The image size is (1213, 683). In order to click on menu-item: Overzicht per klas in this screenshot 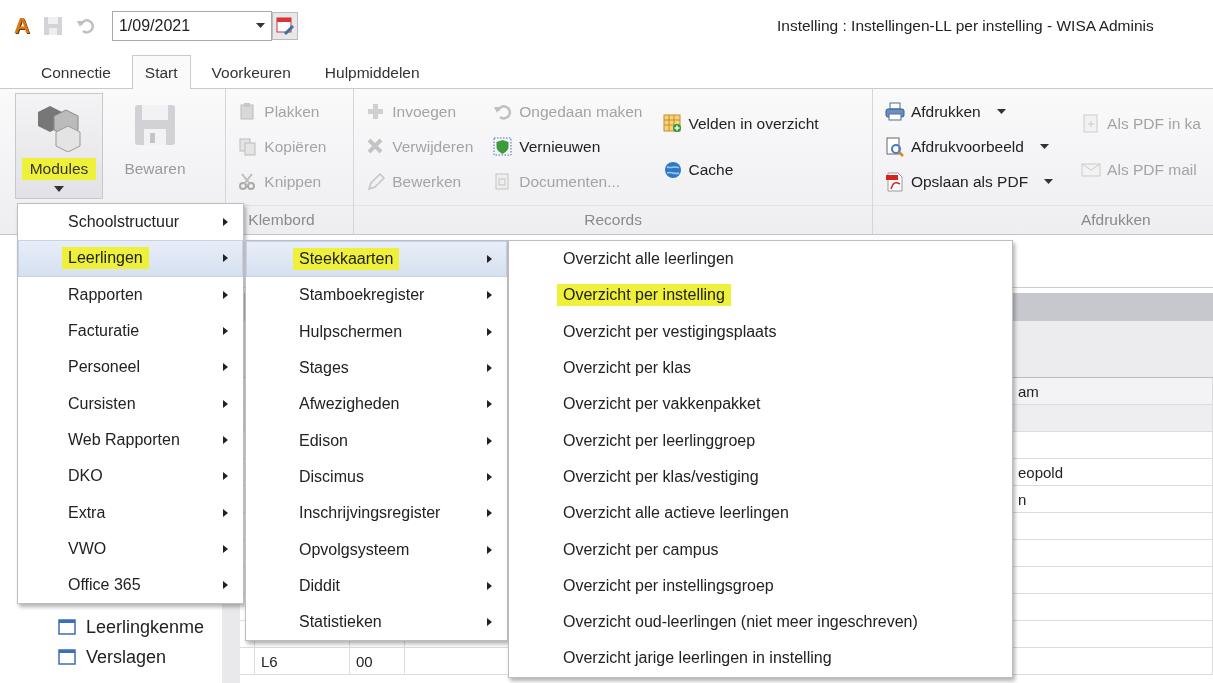, I will do `click(760, 368)`.